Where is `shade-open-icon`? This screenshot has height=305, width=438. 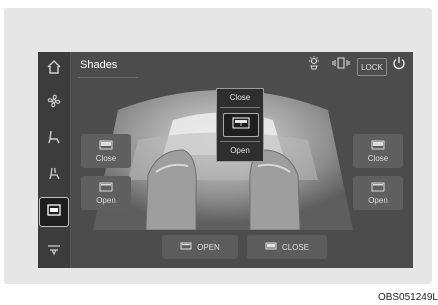
shade-open-icon is located at coordinates (186, 247).